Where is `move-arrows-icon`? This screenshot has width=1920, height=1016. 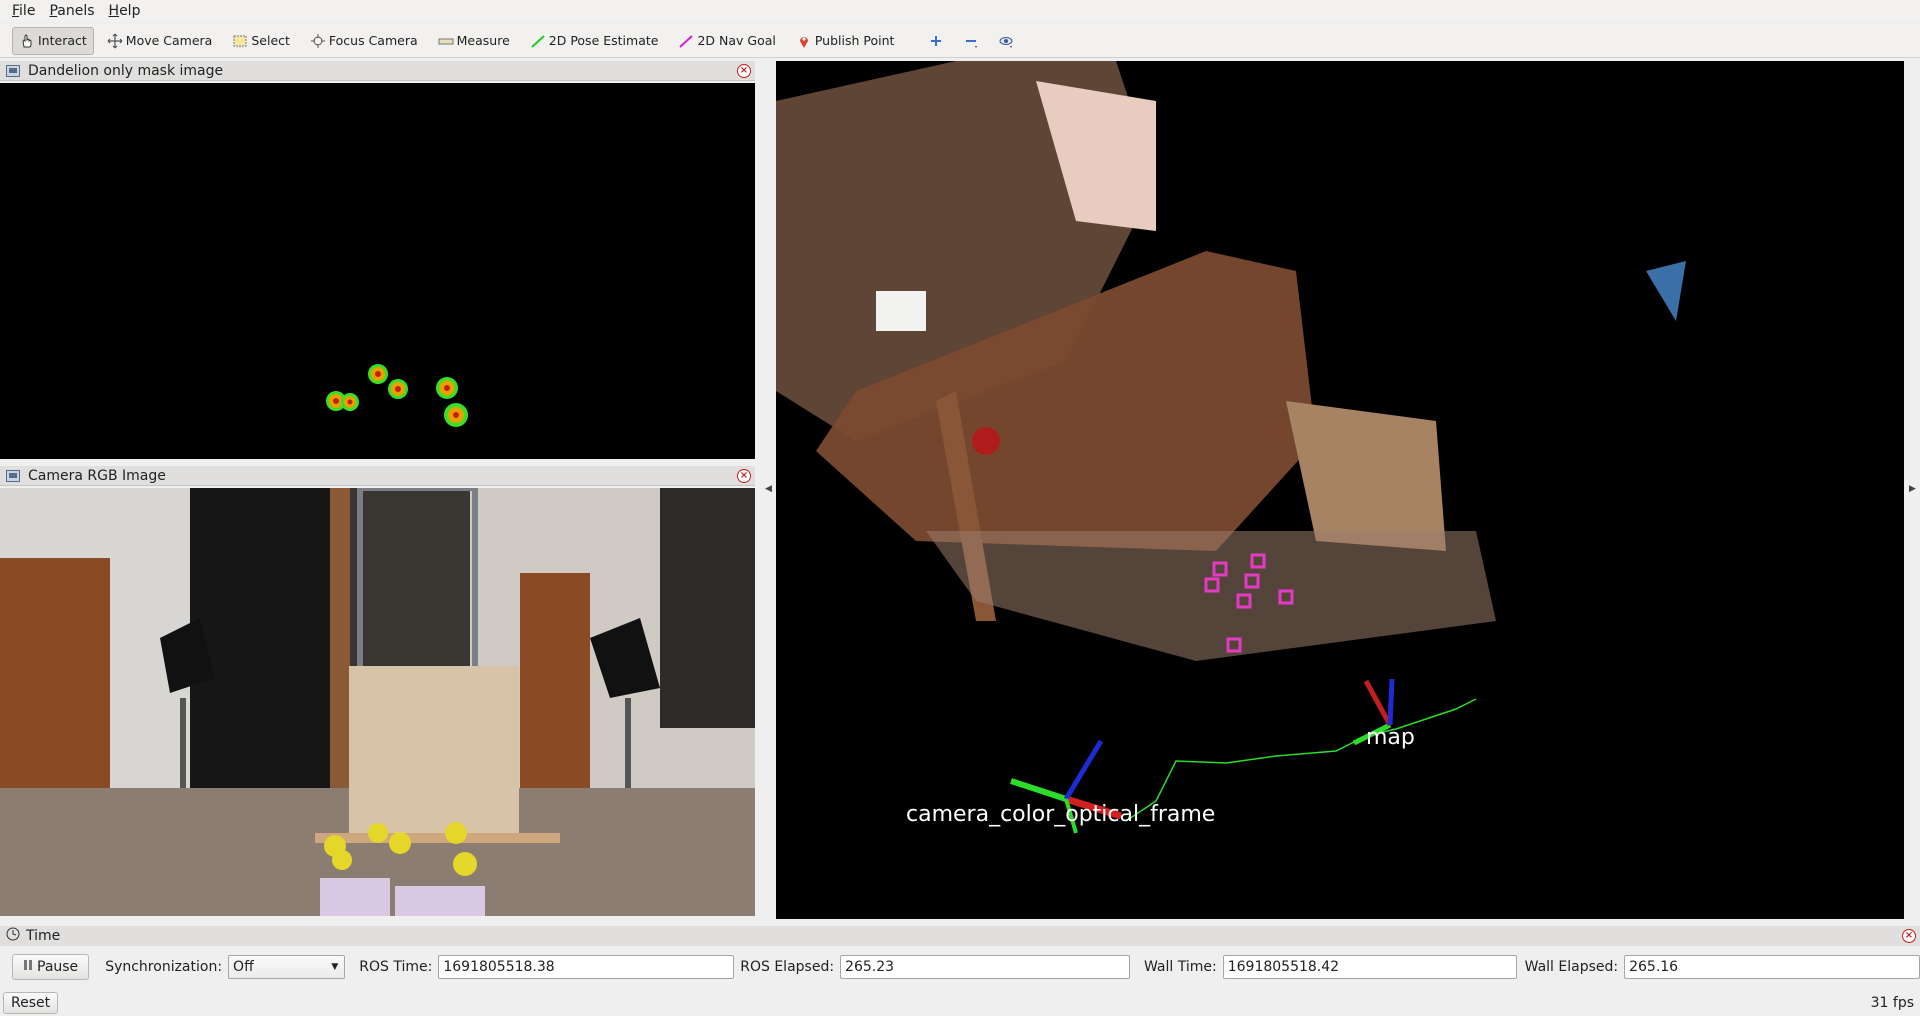 move-arrows-icon is located at coordinates (115, 41).